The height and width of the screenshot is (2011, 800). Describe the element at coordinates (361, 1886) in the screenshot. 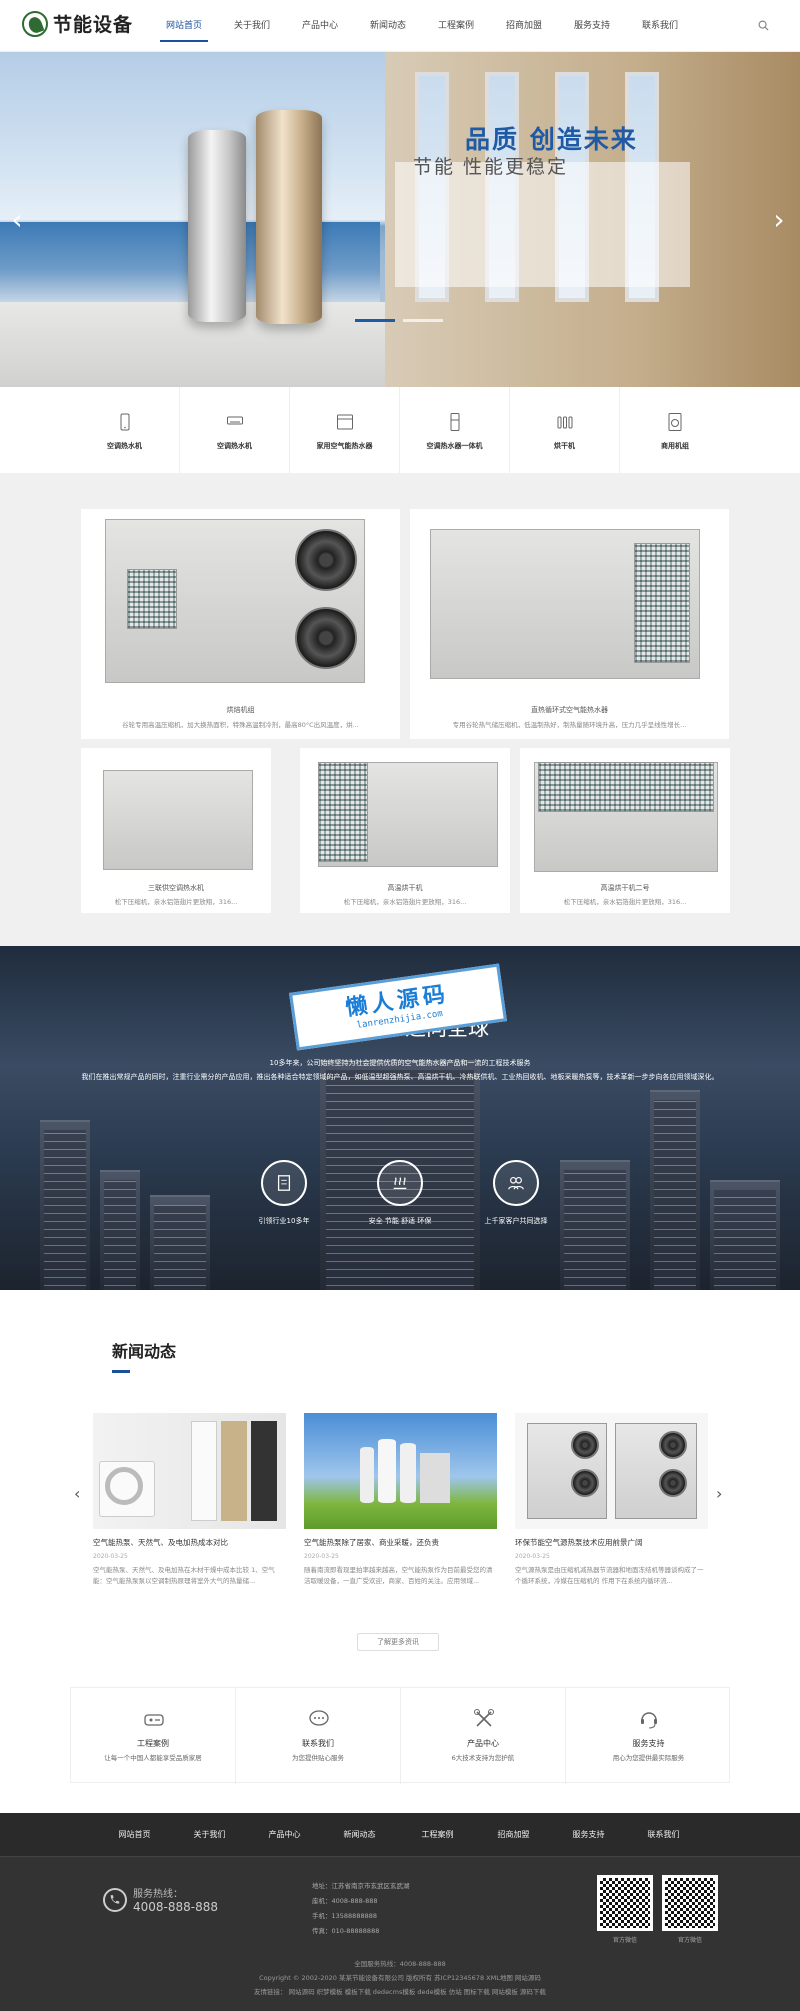

I see `footer-address: 地址：江苏省南京市玄武区玄武湖` at that location.